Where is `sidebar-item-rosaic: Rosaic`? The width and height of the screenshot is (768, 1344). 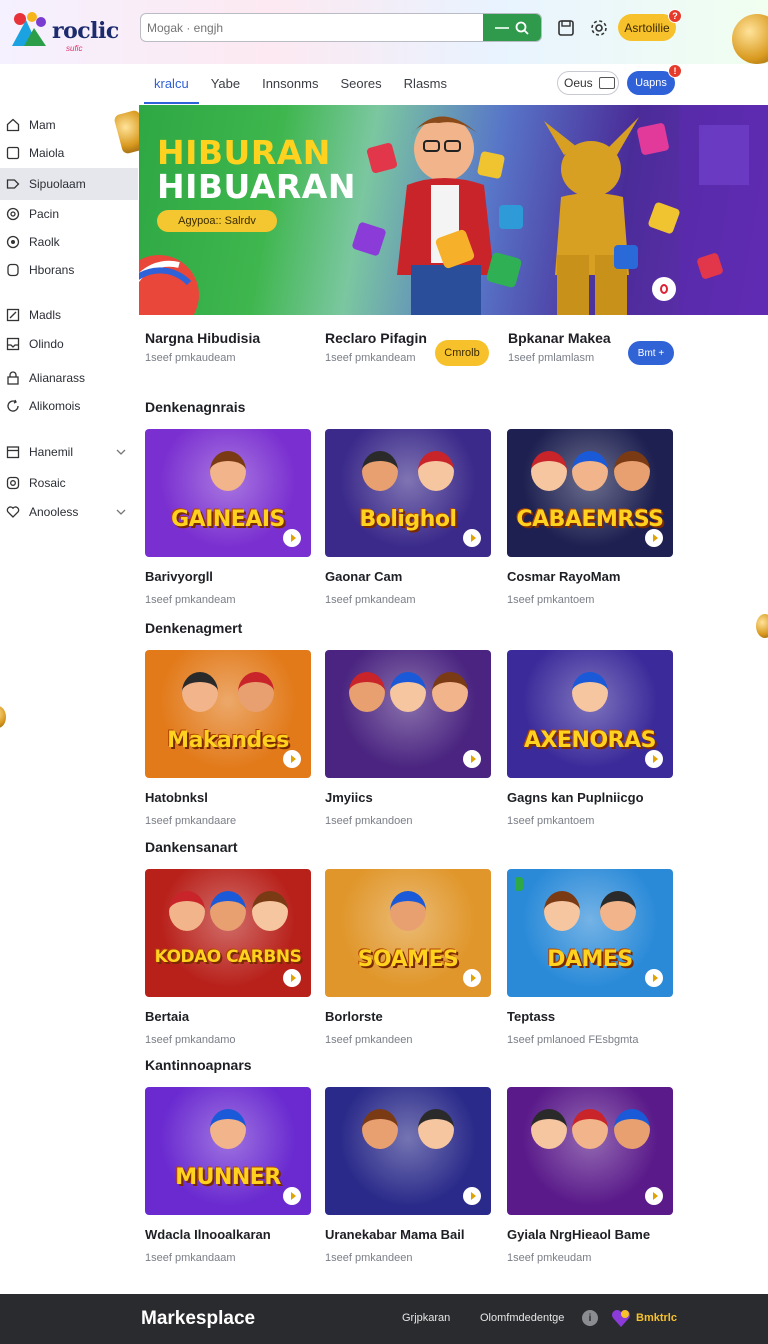
sidebar-item-rosaic: Rosaic is located at coordinates (69, 483).